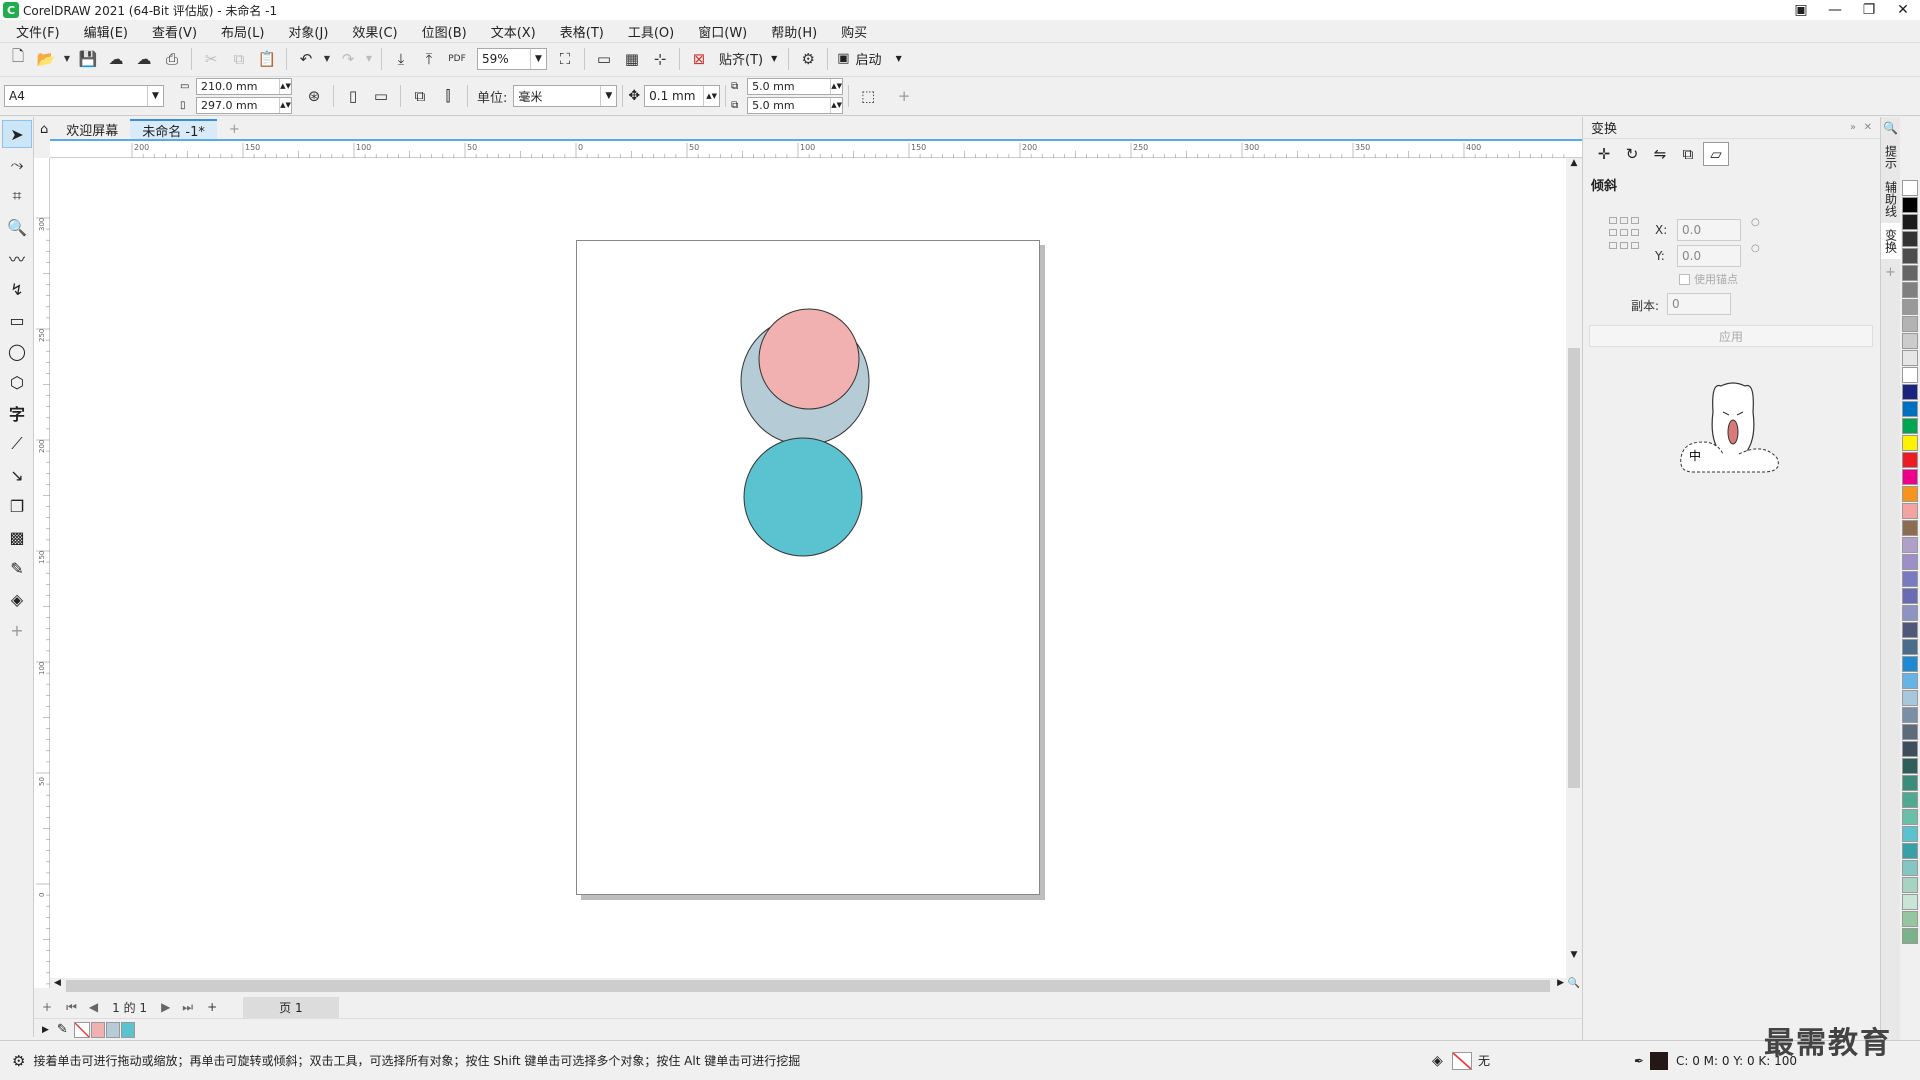  I want to click on teal-circle, so click(803, 497).